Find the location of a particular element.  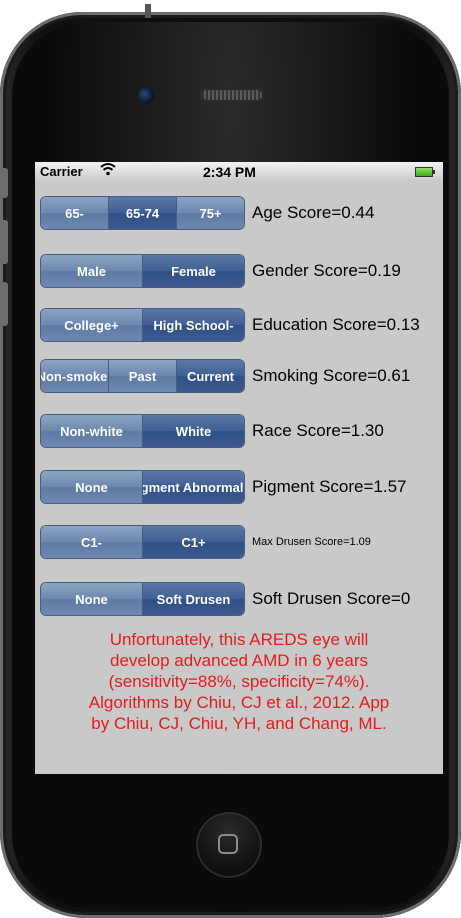

gender-segmented-control: Male Female is located at coordinates (142, 271).